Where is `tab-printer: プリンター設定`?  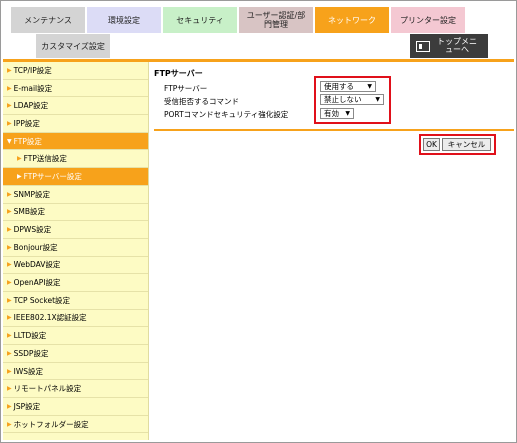
tab-printer: プリンター設定 is located at coordinates (428, 20).